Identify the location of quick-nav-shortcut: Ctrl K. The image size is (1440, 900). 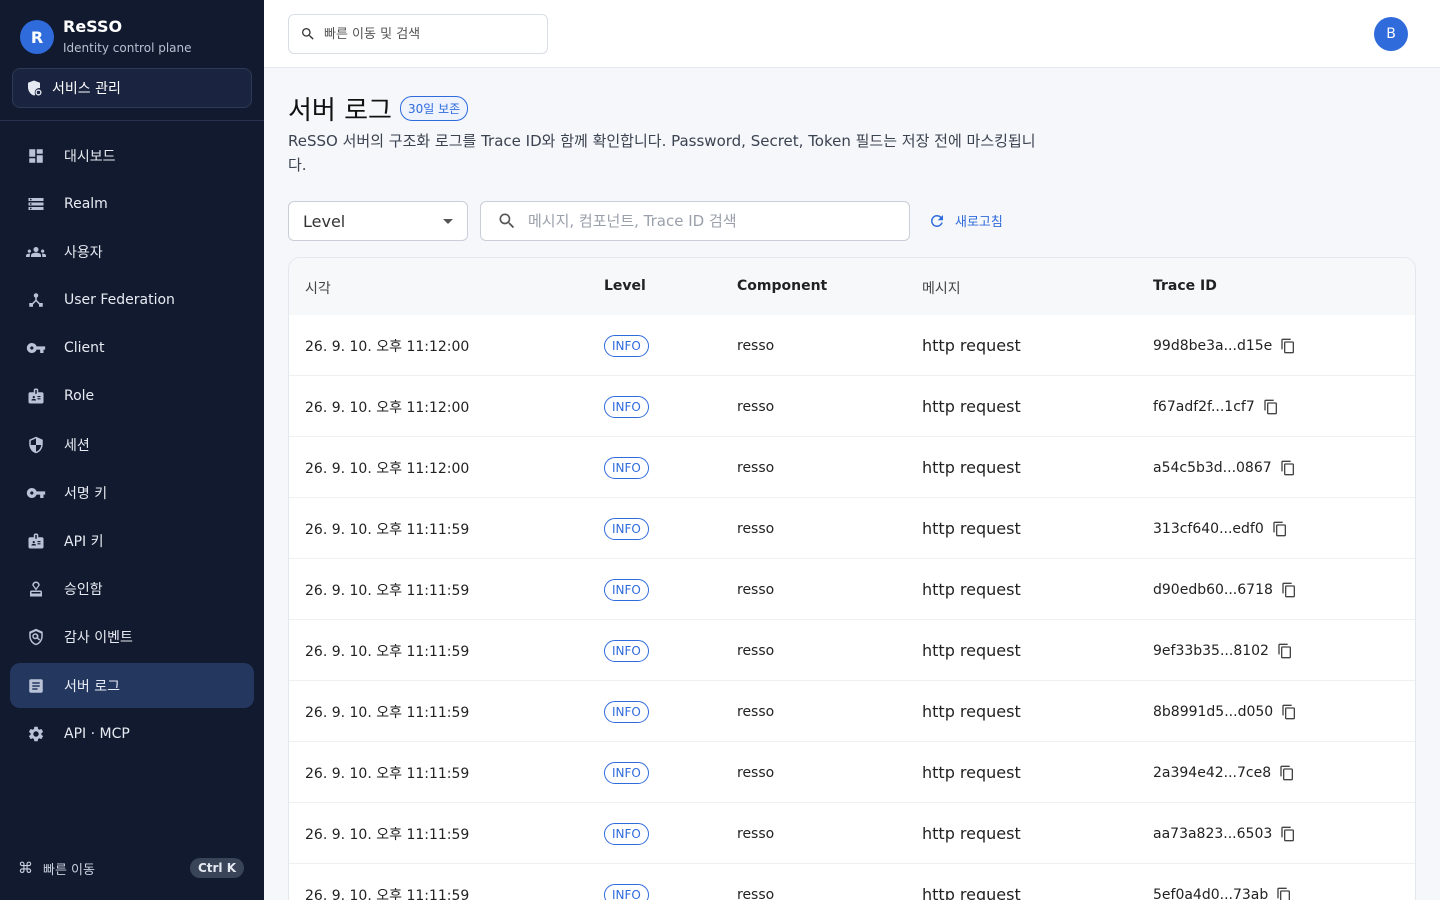
(216, 868).